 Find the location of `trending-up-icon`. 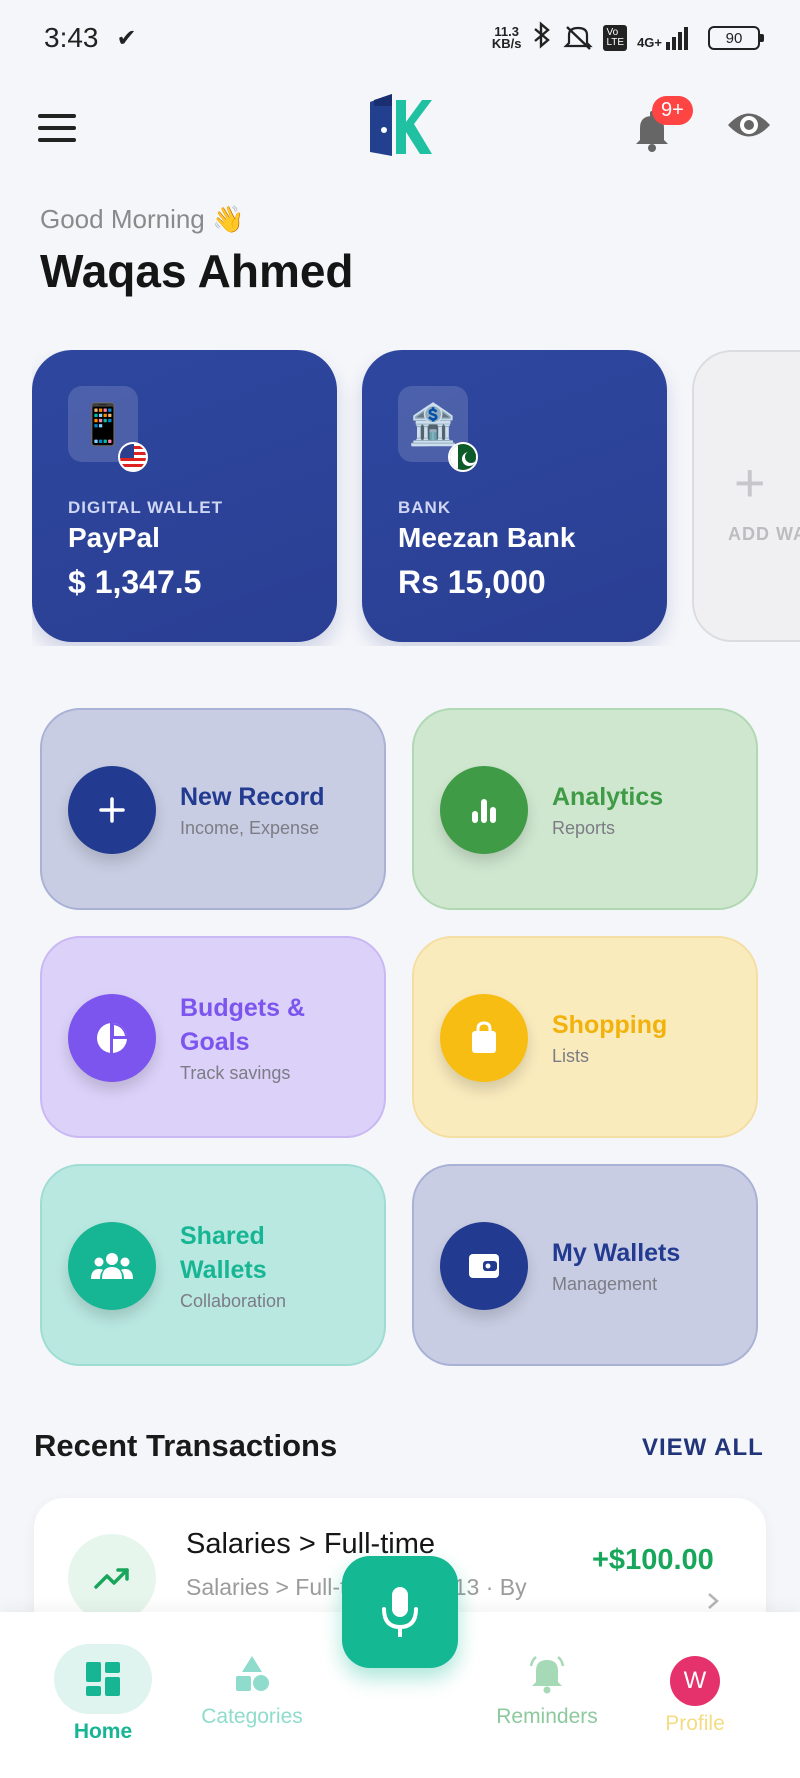

trending-up-icon is located at coordinates (112, 1578).